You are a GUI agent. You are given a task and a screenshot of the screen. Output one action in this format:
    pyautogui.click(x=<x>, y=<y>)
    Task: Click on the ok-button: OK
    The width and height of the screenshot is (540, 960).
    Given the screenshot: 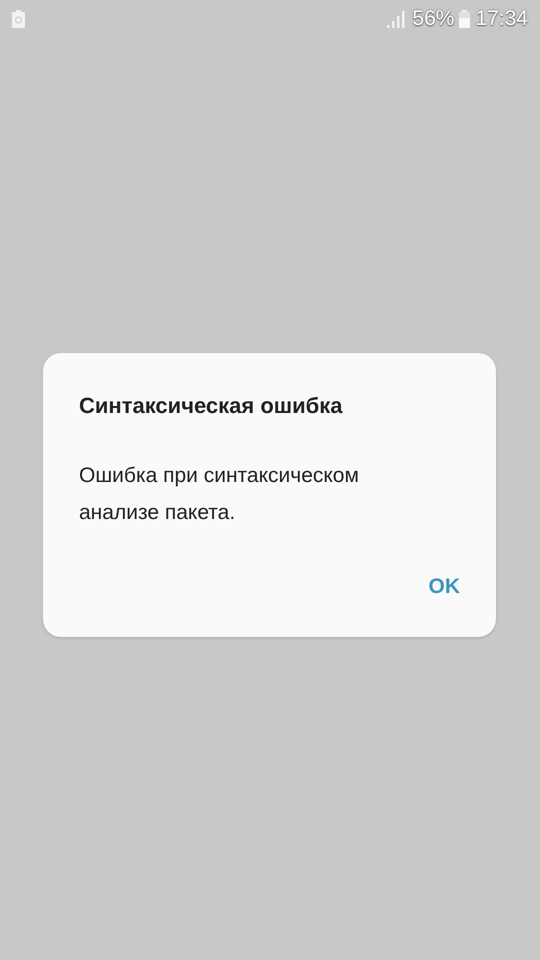 What is the action you would take?
    pyautogui.click(x=444, y=587)
    